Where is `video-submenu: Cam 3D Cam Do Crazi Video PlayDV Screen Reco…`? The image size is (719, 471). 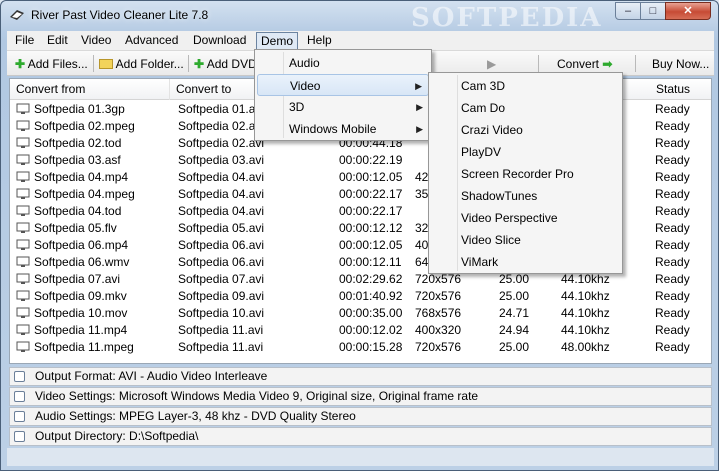 video-submenu: Cam 3D Cam Do Crazi Video PlayDV Screen Reco… is located at coordinates (525, 173).